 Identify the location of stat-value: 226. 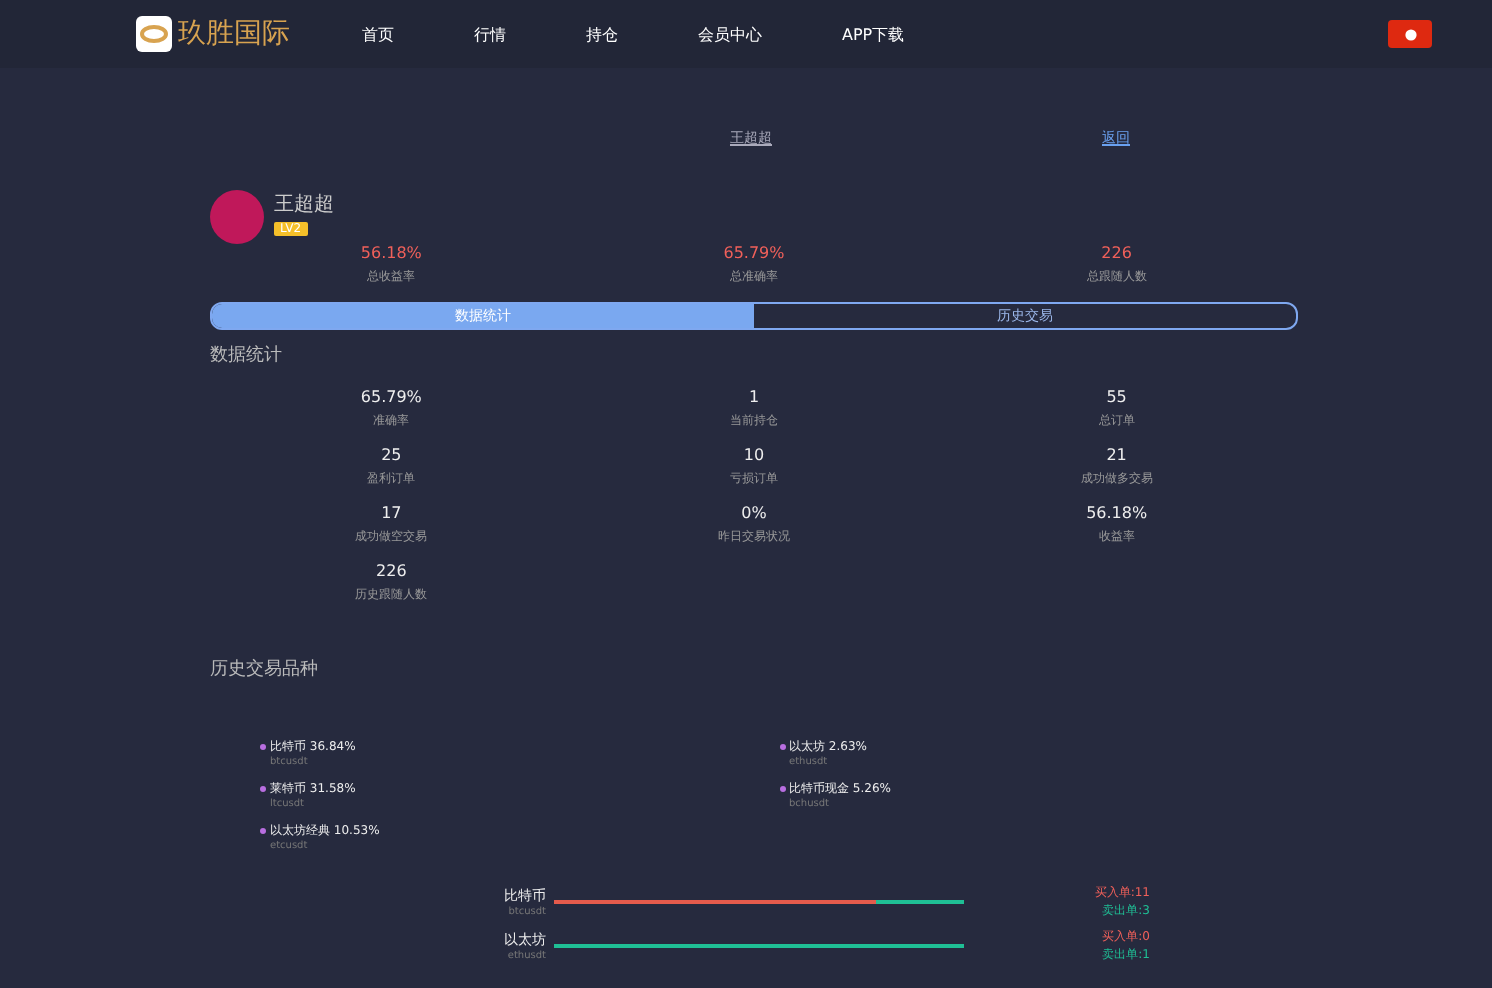
(391, 571).